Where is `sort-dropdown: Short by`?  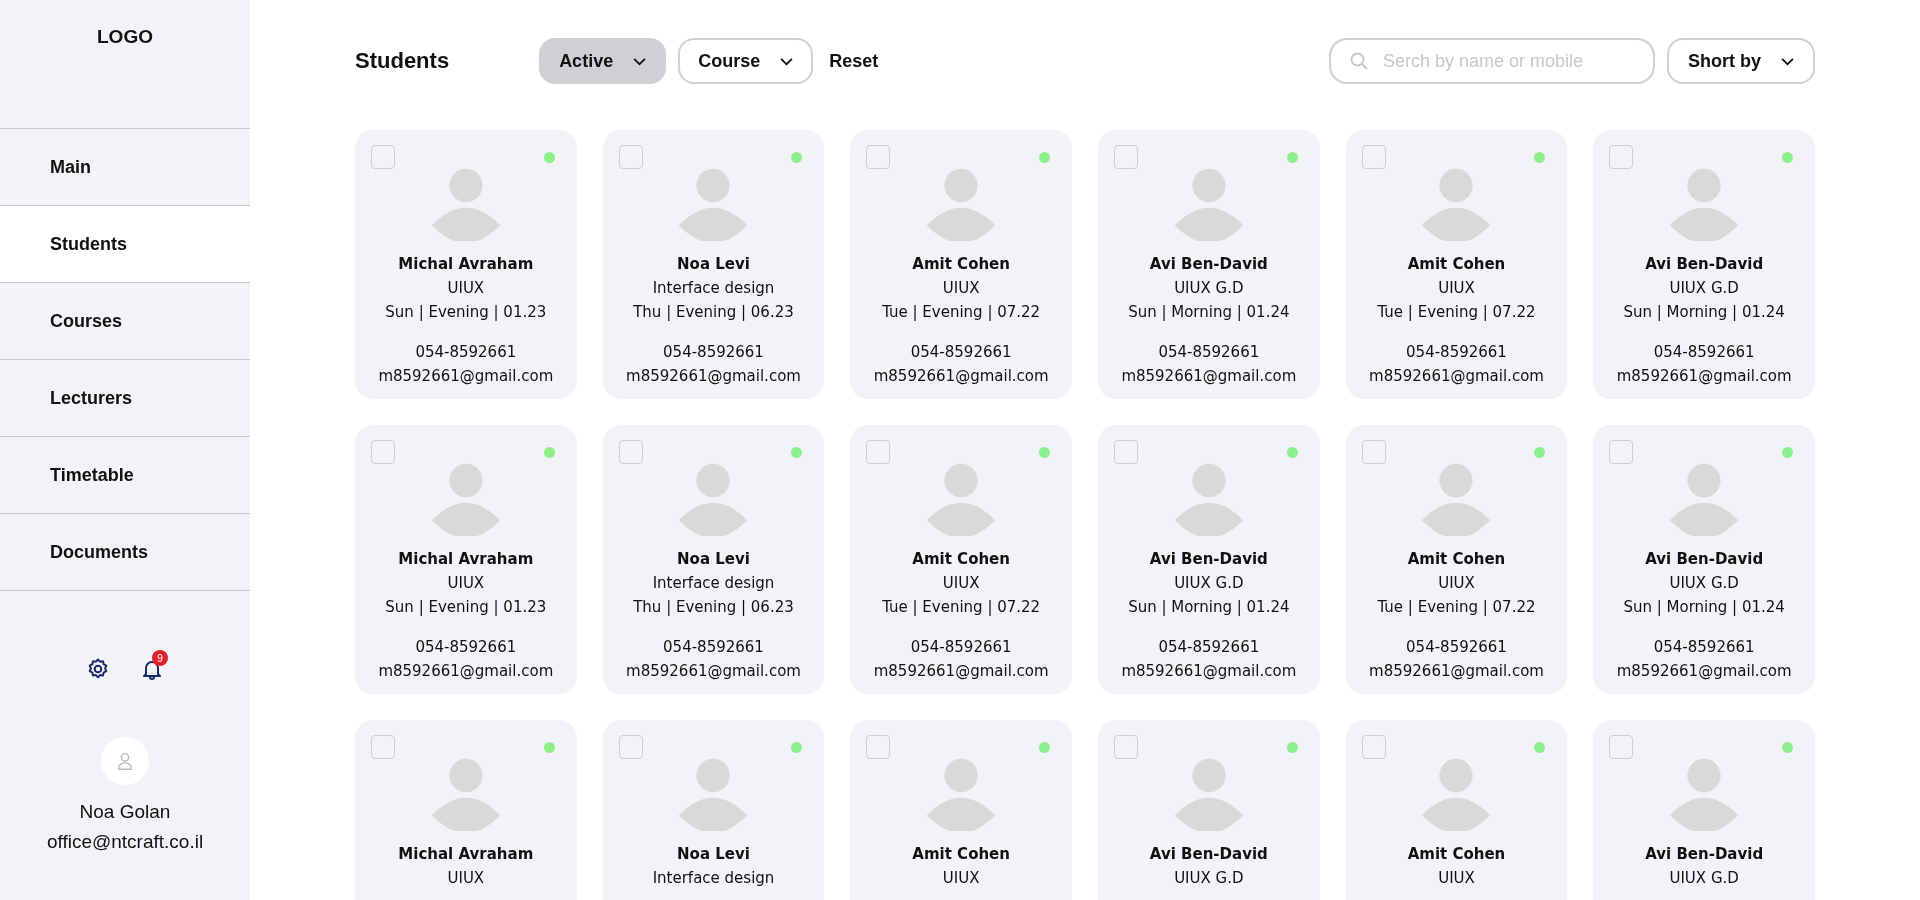 sort-dropdown: Short by is located at coordinates (1741, 61).